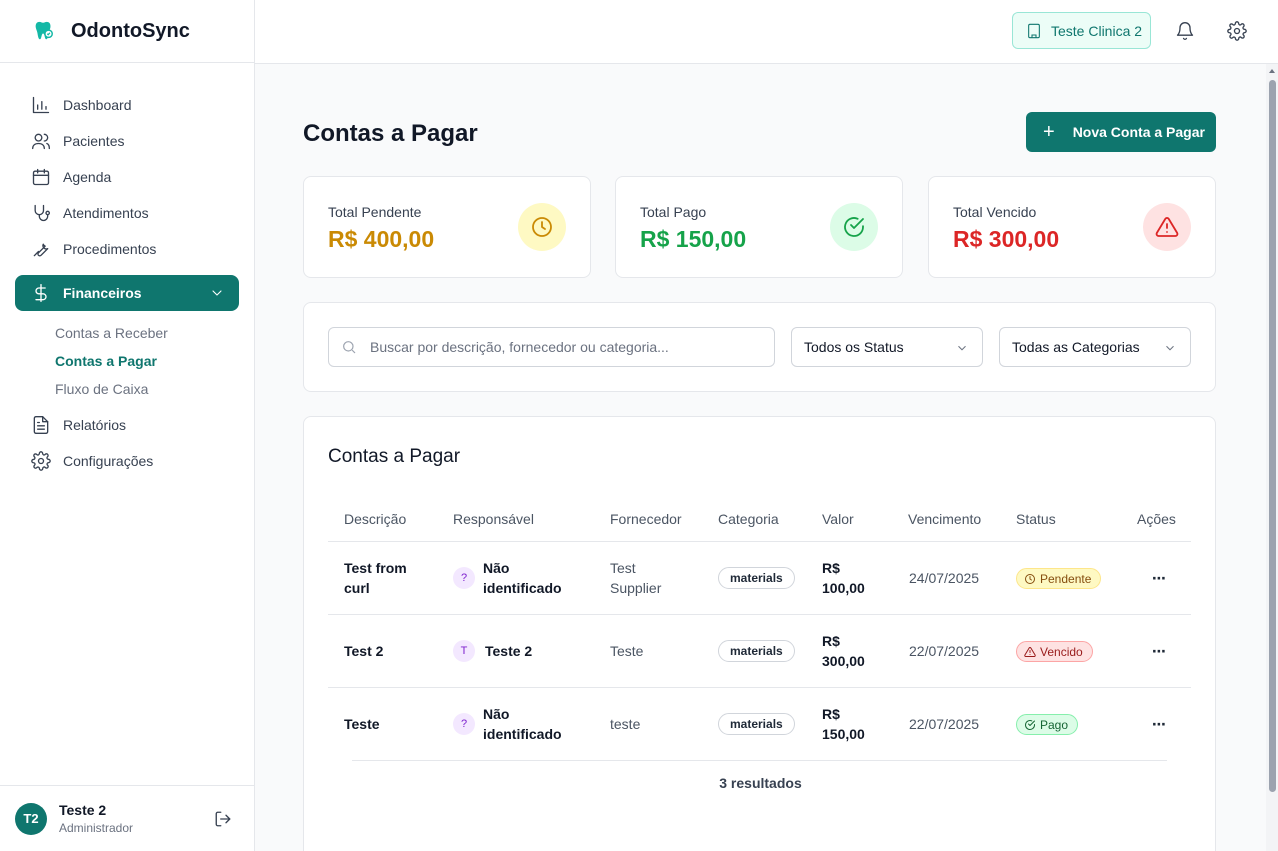  I want to click on sidebar-item-label: Relatórios, so click(95, 425).